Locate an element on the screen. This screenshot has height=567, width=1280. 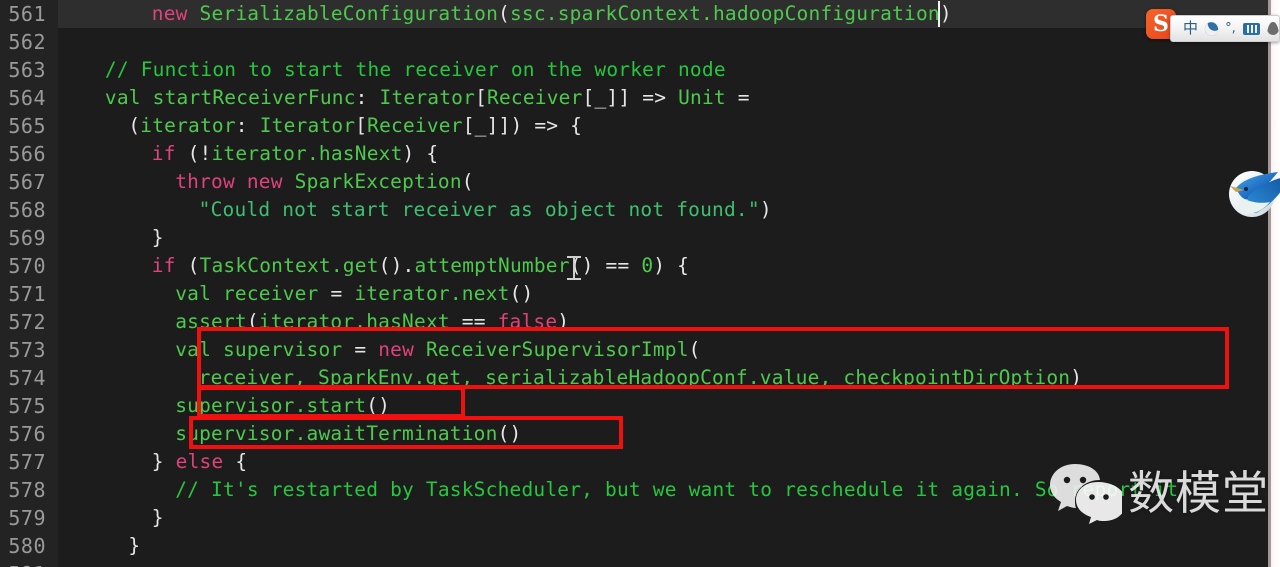
line-number: 575 is located at coordinates (27, 406).